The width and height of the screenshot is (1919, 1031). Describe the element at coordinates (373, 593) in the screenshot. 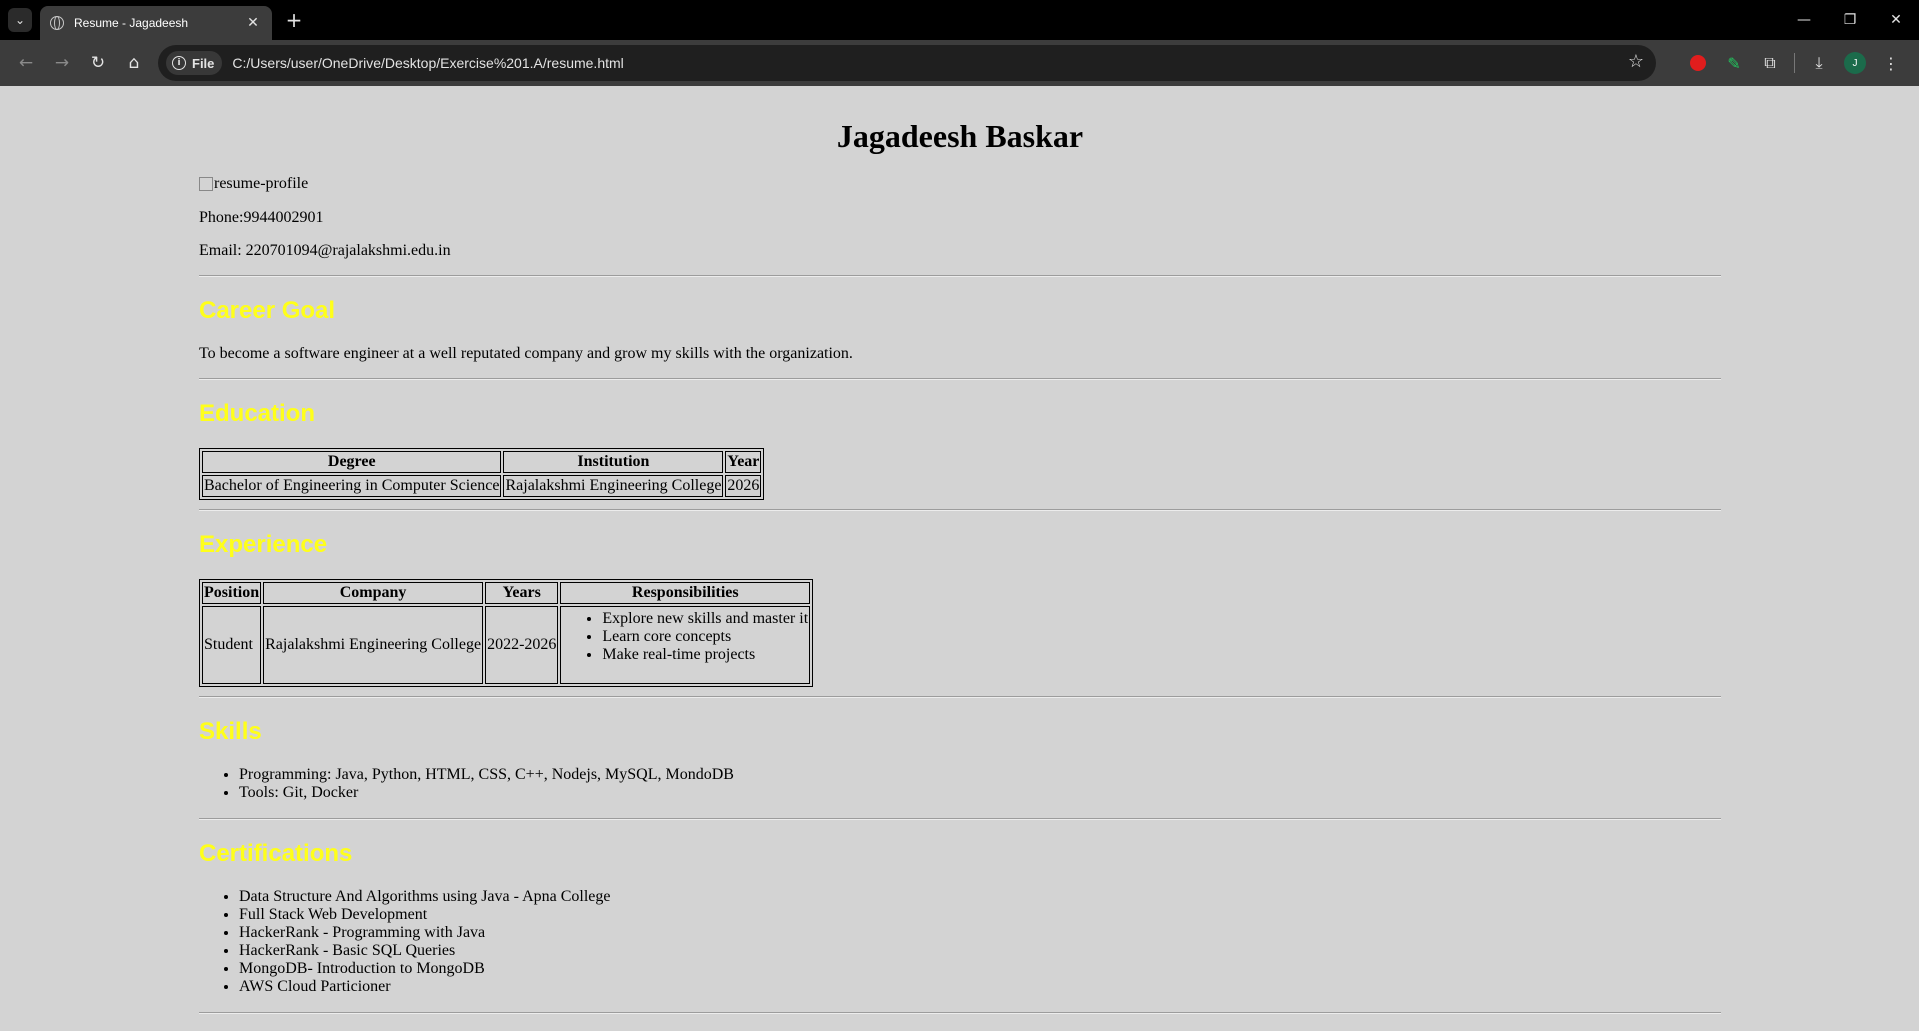

I see `column-header: Company` at that location.